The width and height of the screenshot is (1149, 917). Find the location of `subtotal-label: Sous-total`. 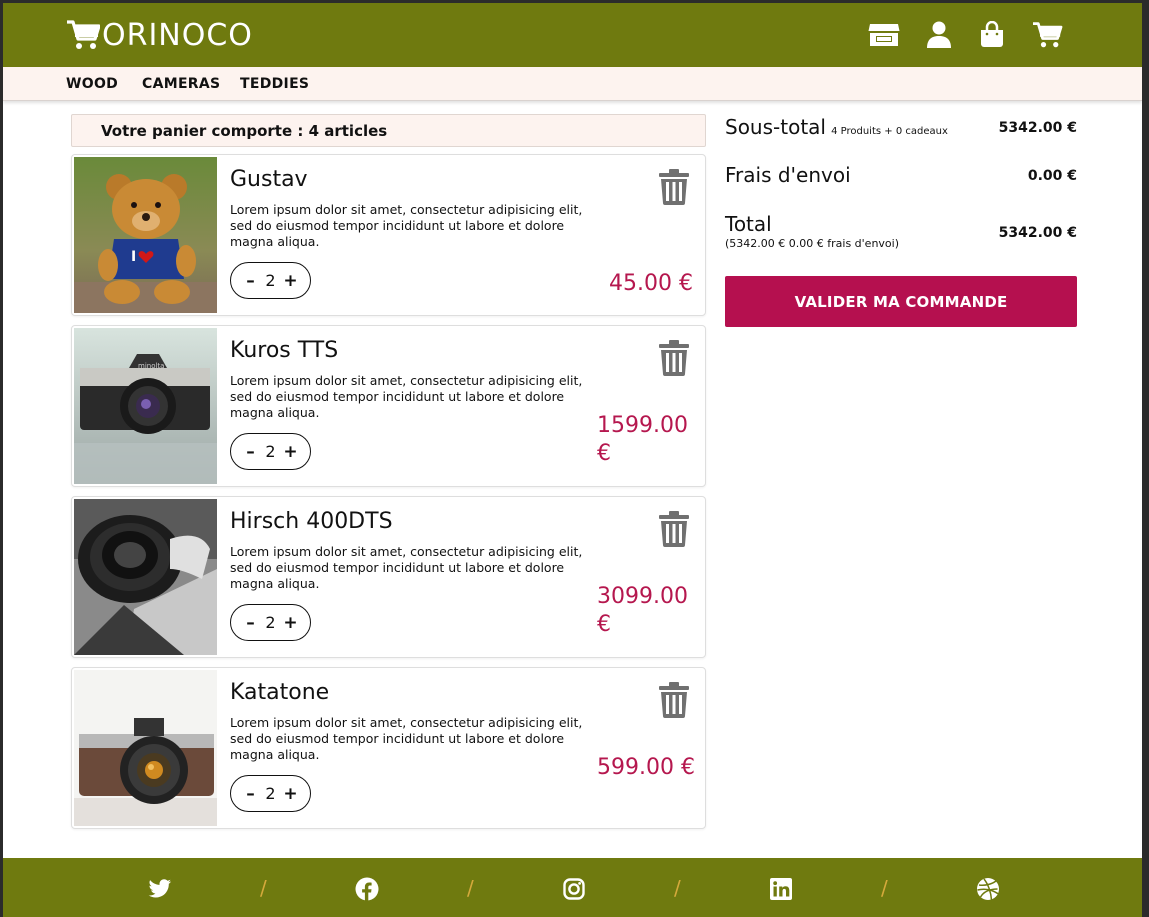

subtotal-label: Sous-total is located at coordinates (775, 127).